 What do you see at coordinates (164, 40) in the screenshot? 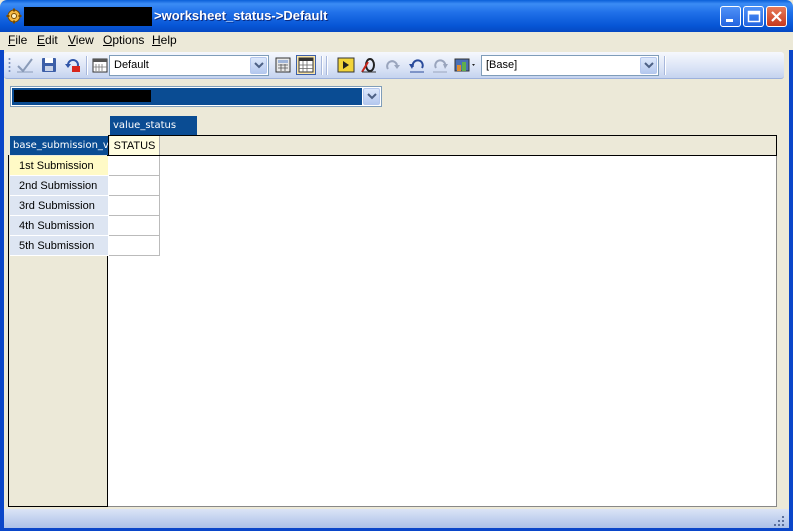
I see `menu-help: Help` at bounding box center [164, 40].